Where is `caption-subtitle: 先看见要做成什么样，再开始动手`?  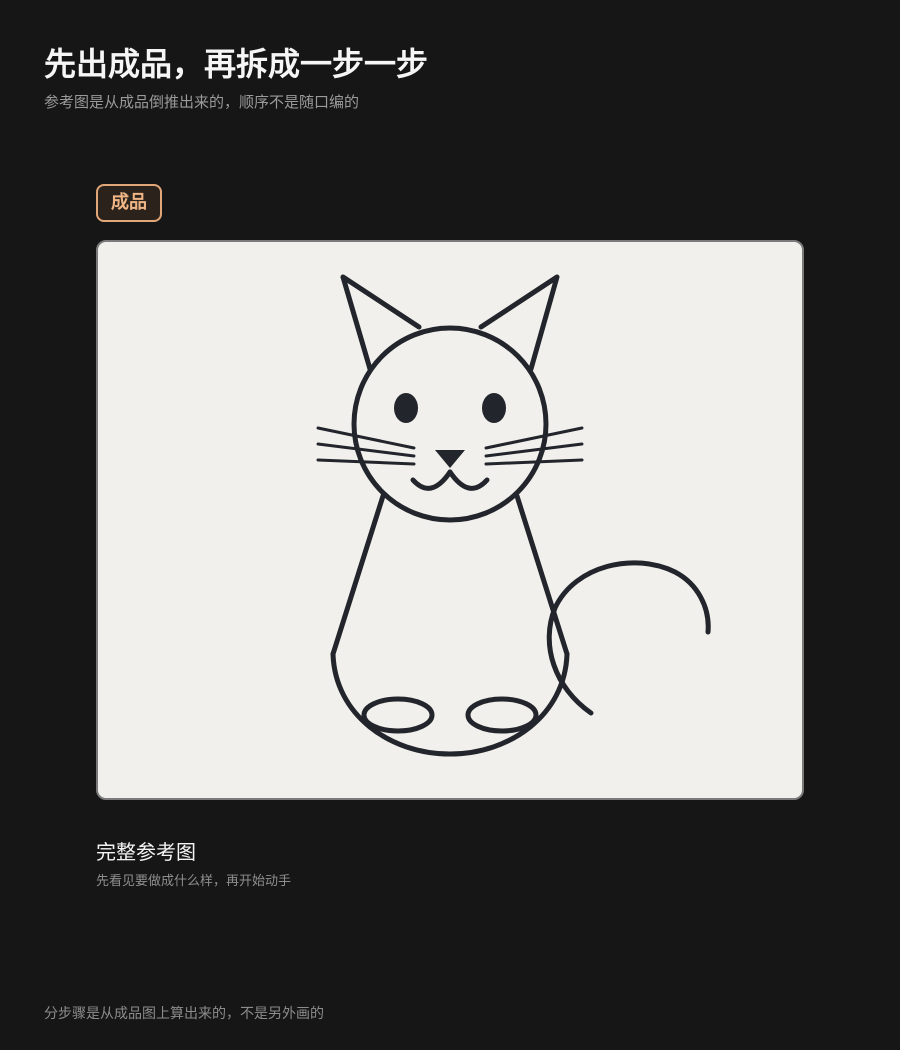
caption-subtitle: 先看见要做成什么样，再开始动手 is located at coordinates (194, 881).